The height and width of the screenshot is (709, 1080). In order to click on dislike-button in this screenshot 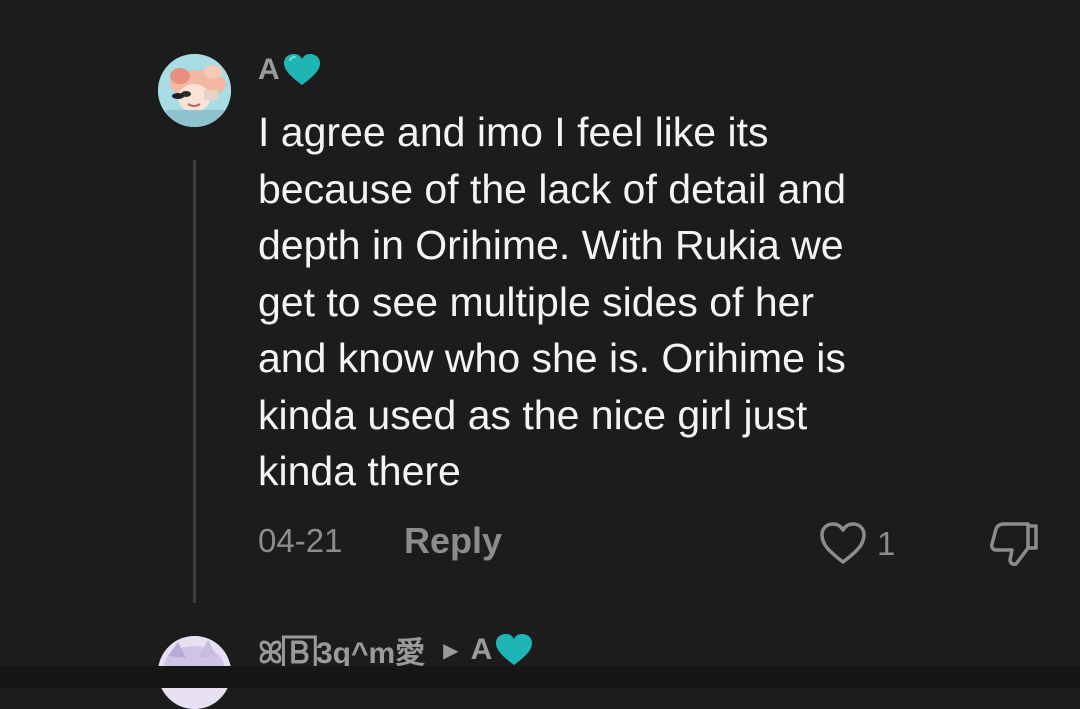, I will do `click(1014, 543)`.